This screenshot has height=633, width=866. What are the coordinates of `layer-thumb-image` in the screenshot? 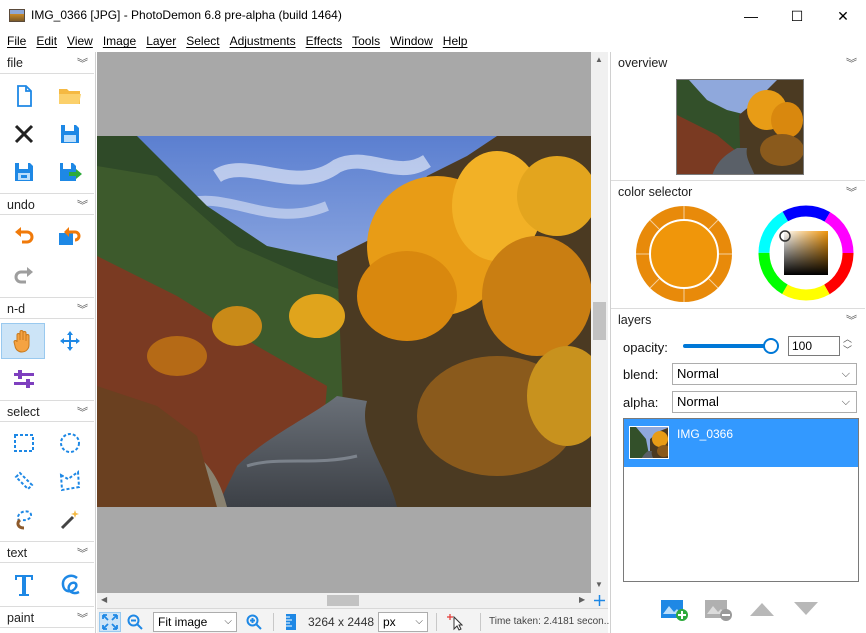 It's located at (649, 442).